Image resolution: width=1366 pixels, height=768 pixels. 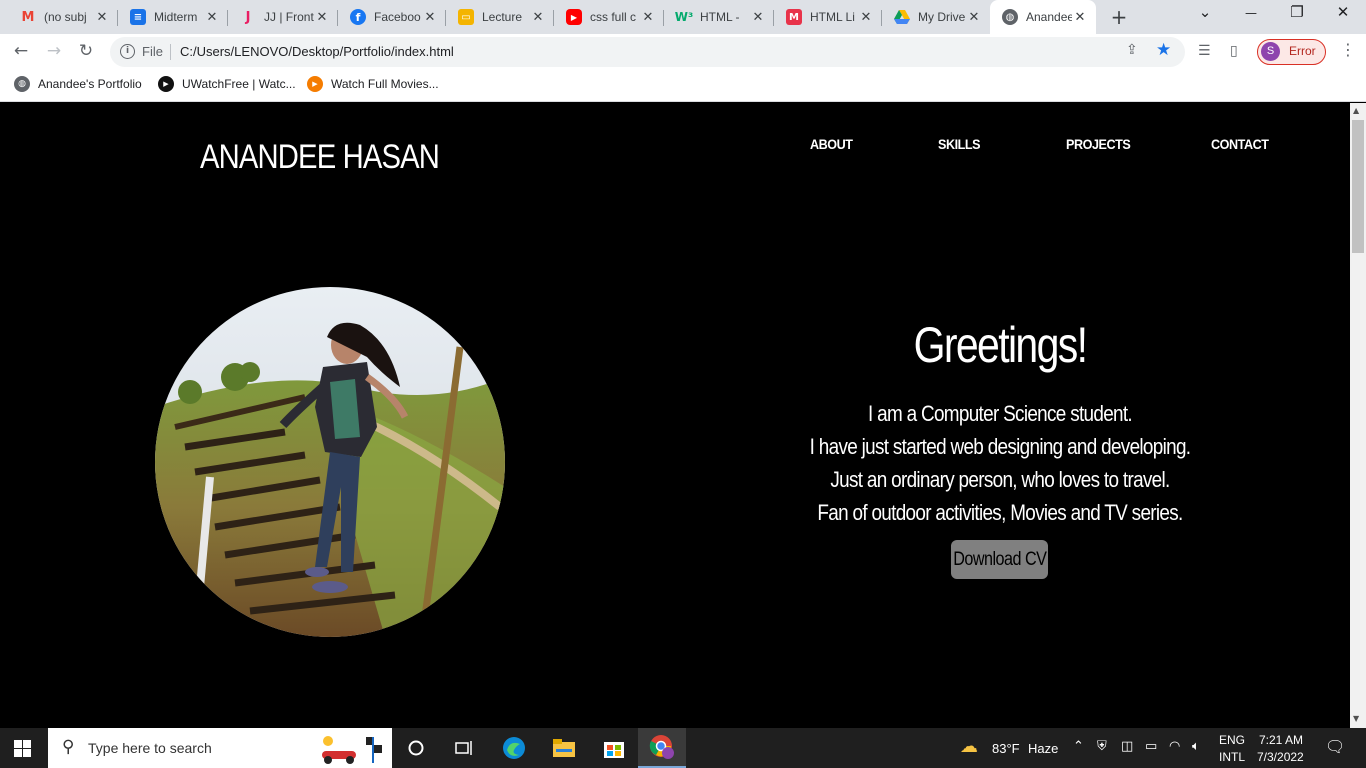 I want to click on tab-midterm: ≡ Midterm ✕, so click(x=173, y=17).